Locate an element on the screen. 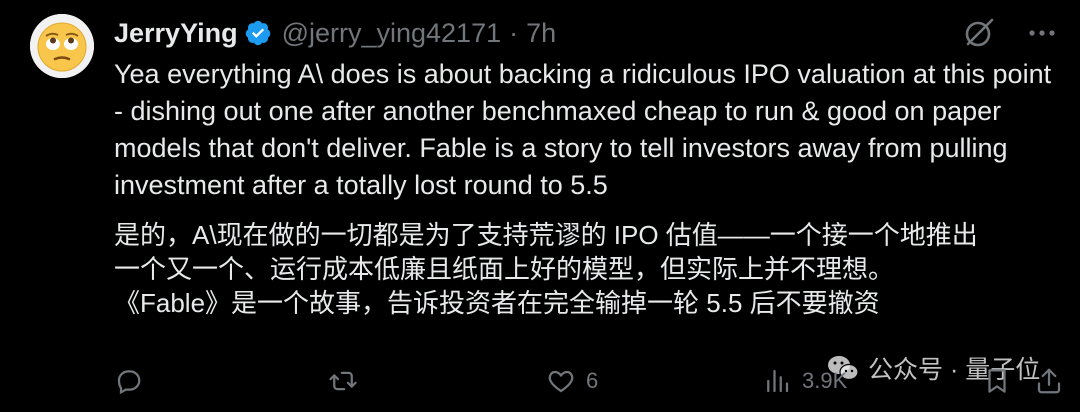 Image resolution: width=1080 pixels, height=412 pixels. views-icon is located at coordinates (778, 381).